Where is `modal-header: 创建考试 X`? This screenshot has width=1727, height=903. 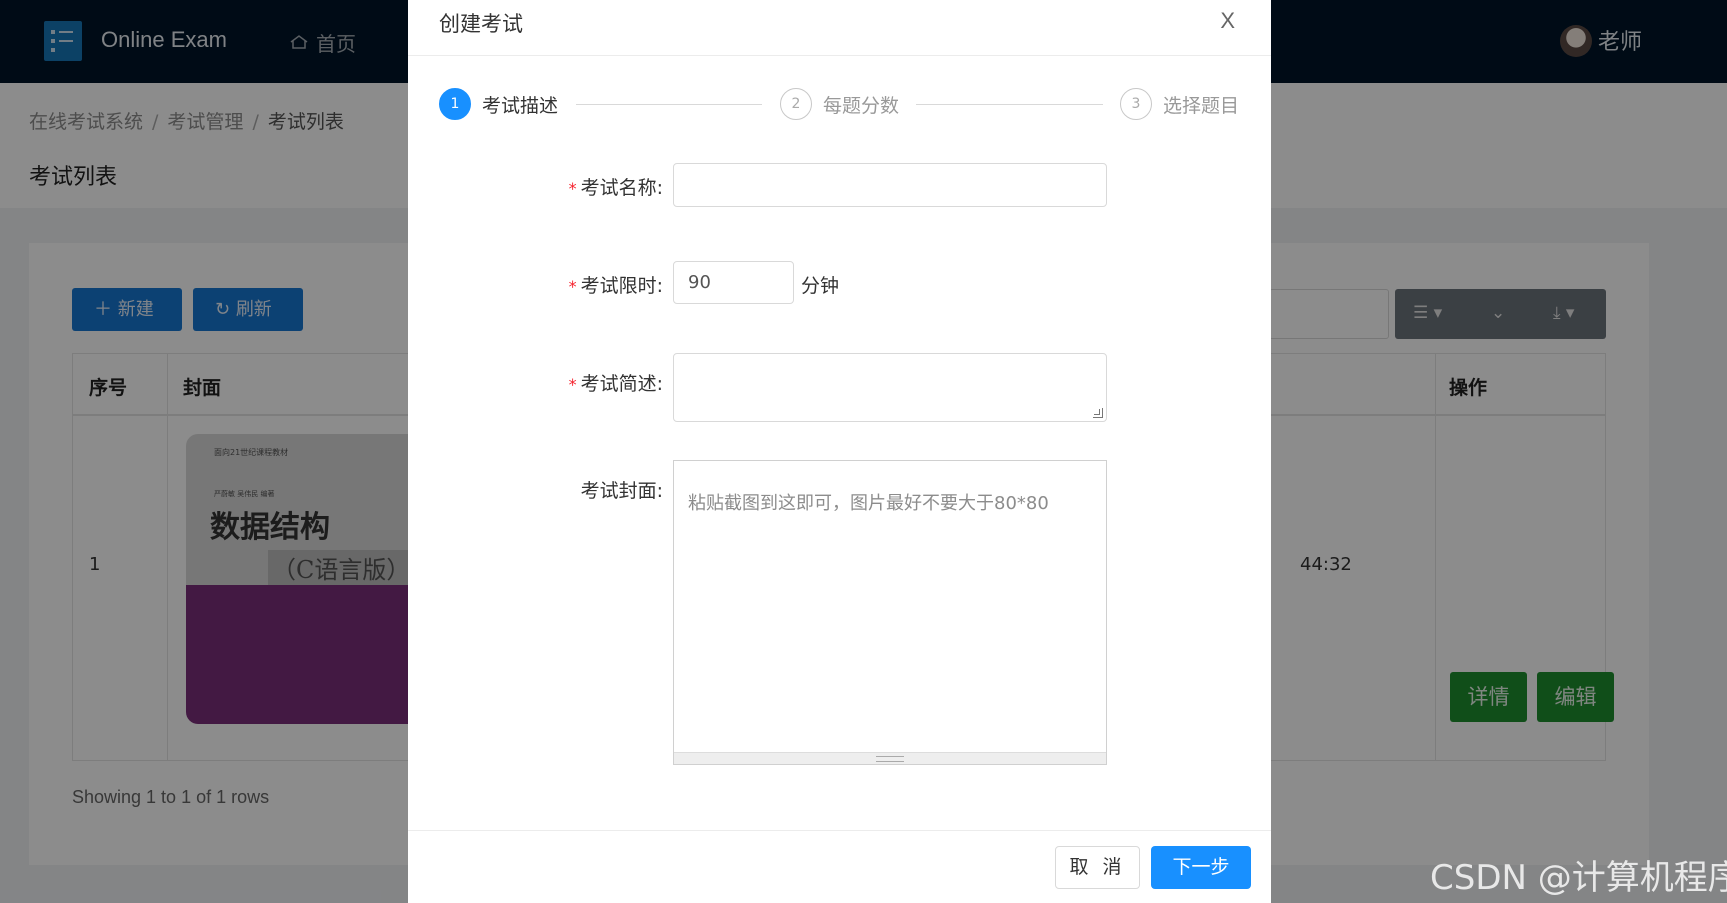 modal-header: 创建考试 X is located at coordinates (839, 28).